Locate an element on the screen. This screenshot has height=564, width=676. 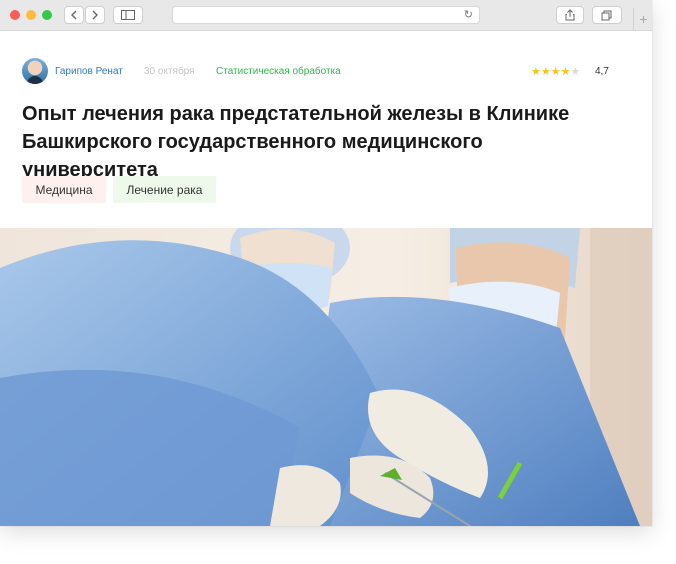
address-bar: ↻ is located at coordinates (326, 15).